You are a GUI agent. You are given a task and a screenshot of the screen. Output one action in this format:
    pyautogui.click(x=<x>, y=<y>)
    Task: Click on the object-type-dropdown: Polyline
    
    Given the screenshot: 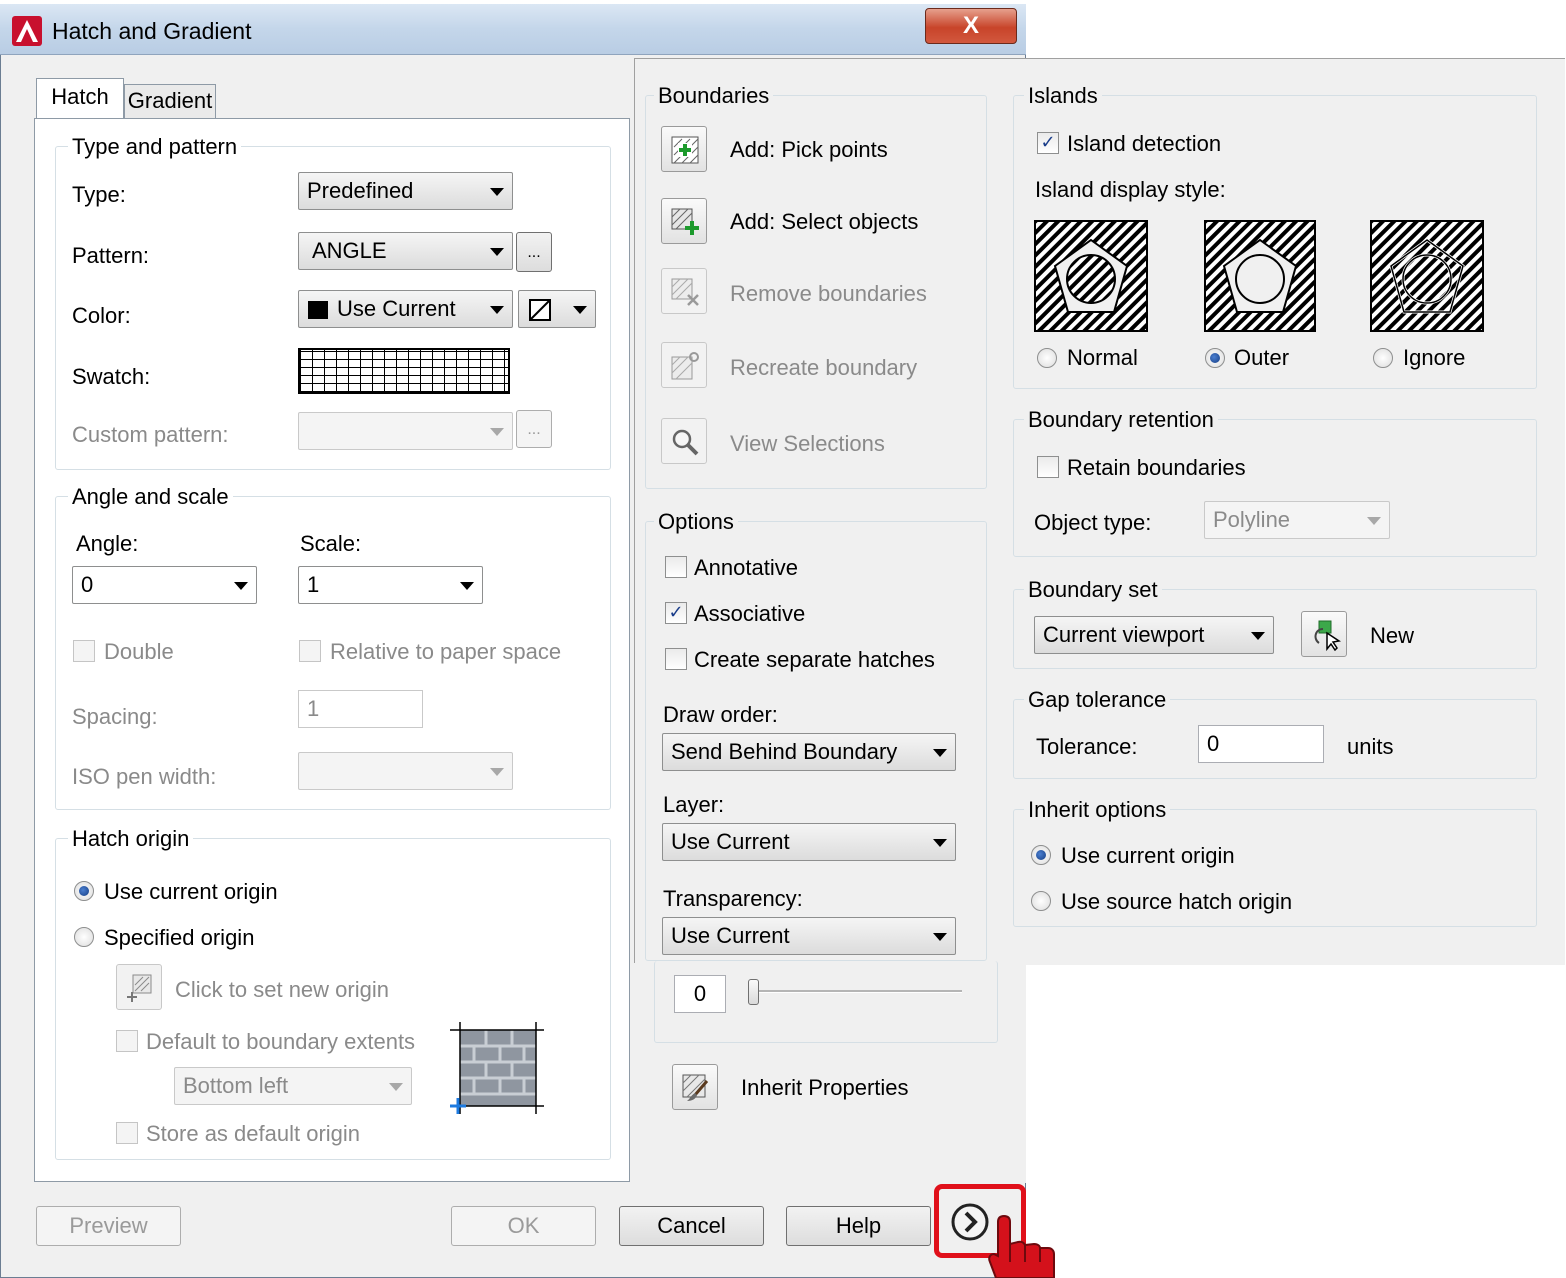 What is the action you would take?
    pyautogui.click(x=1297, y=520)
    